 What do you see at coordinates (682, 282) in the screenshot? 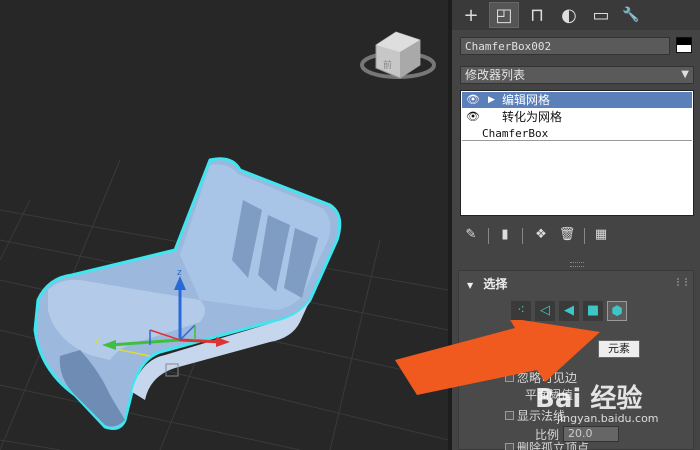
I see `drag-handle-icon` at bounding box center [682, 282].